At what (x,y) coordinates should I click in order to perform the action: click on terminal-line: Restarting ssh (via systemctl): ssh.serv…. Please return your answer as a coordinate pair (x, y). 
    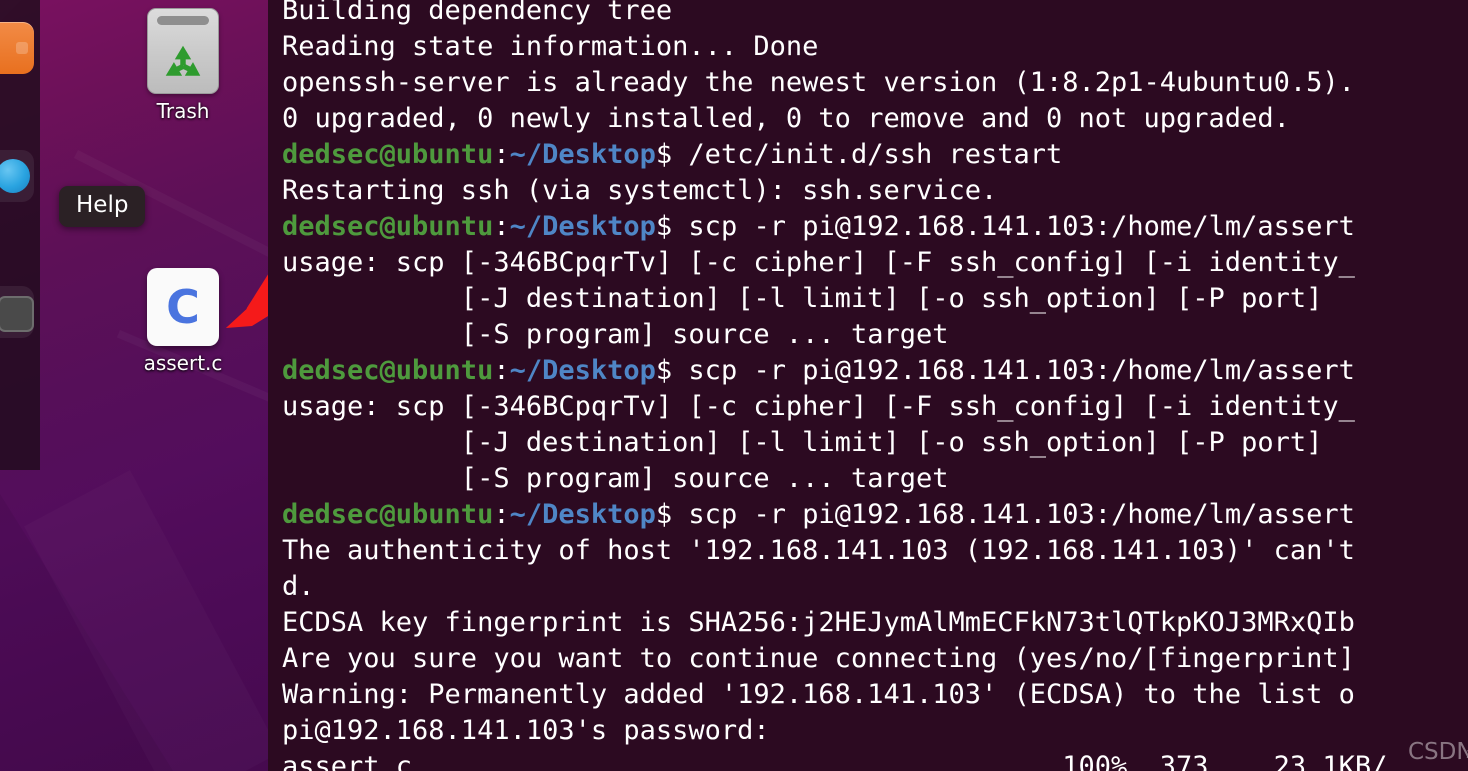
    Looking at the image, I should click on (640, 190).